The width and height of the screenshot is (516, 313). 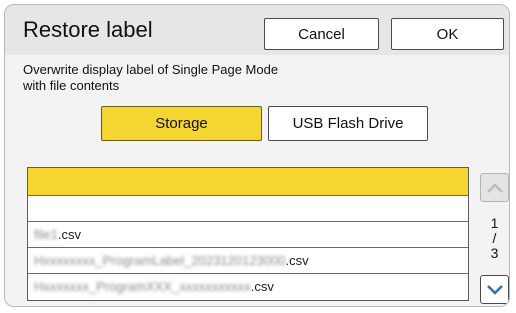 What do you see at coordinates (321, 34) in the screenshot?
I see `cancel-button: Cancel` at bounding box center [321, 34].